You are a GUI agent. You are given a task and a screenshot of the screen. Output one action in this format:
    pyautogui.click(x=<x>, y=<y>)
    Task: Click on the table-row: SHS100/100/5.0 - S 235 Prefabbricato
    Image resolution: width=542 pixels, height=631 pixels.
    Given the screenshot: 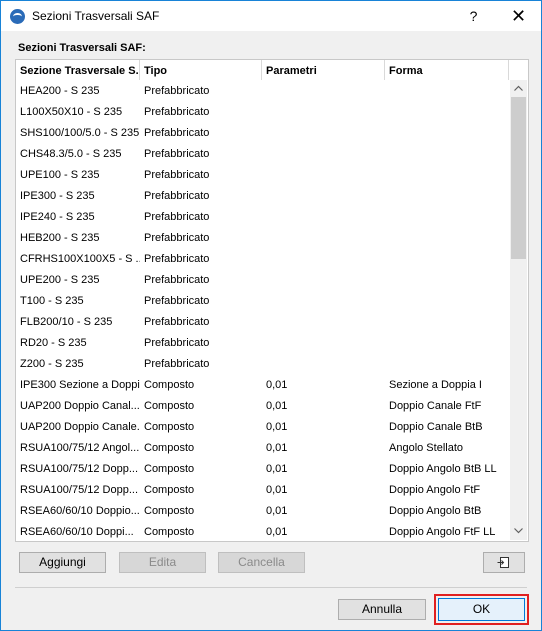 What is the action you would take?
    pyautogui.click(x=262, y=133)
    